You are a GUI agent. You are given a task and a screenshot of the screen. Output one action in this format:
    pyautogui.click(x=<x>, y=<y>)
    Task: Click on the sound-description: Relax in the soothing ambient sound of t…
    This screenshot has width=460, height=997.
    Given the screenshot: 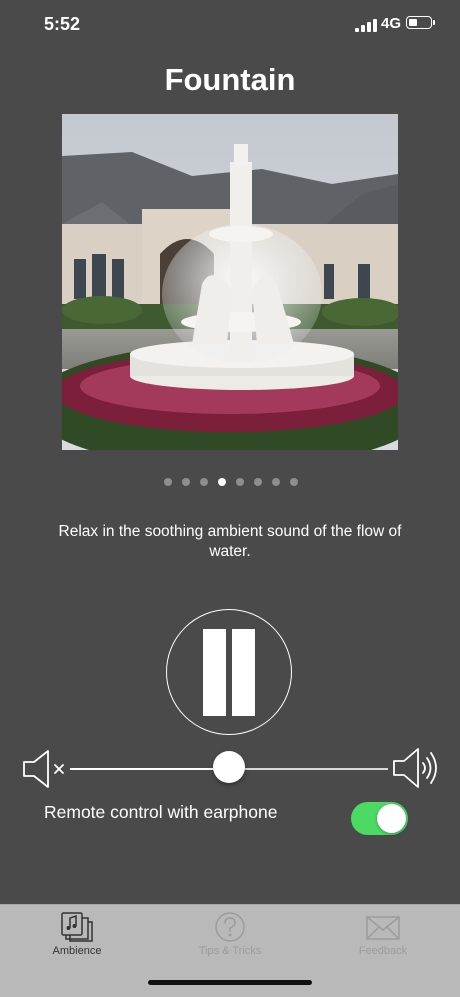 What is the action you would take?
    pyautogui.click(x=230, y=541)
    